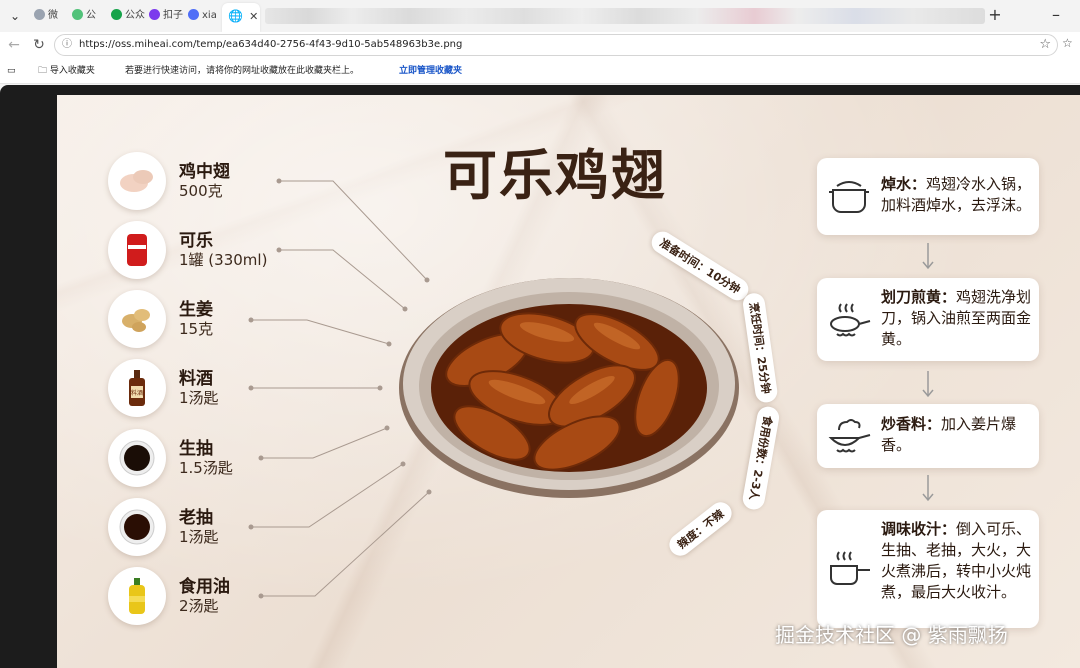 This screenshot has height=668, width=1080. Describe the element at coordinates (50, 16) in the screenshot. I see `tab-1: 微` at that location.